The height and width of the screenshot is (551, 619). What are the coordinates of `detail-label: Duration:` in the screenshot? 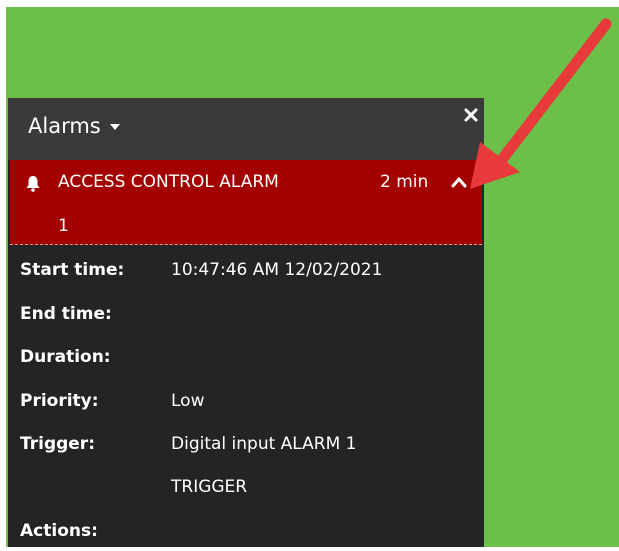 It's located at (65, 357).